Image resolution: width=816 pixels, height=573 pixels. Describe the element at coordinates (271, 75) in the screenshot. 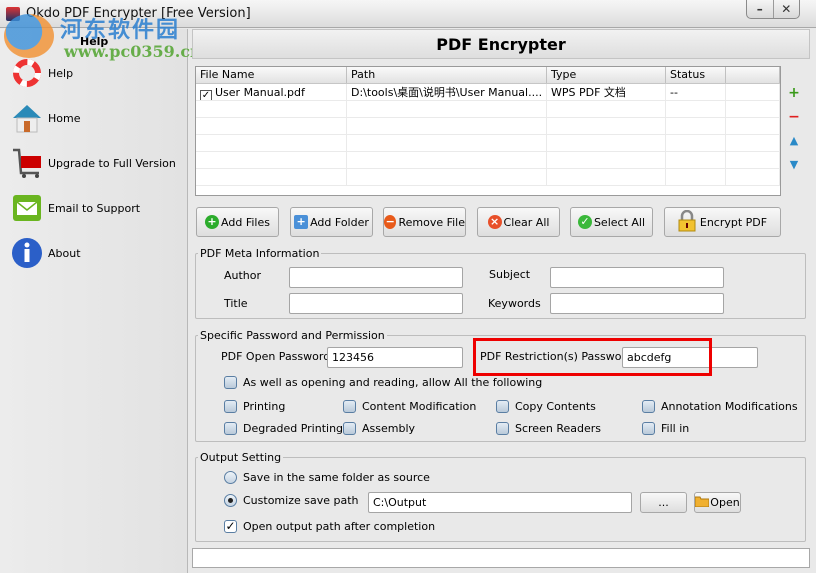

I see `column-header-file-name: File Name` at that location.